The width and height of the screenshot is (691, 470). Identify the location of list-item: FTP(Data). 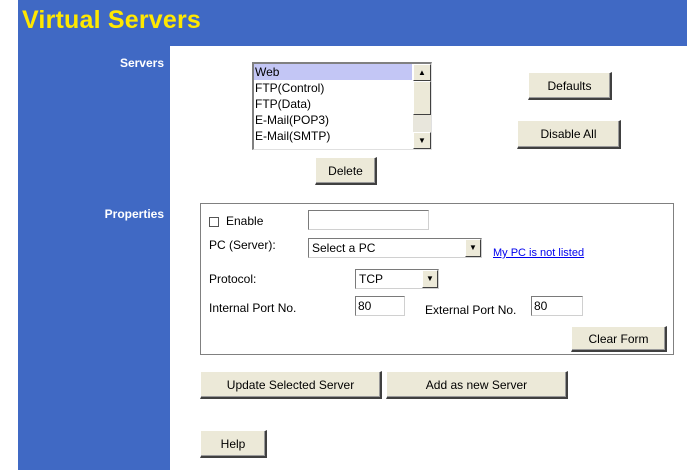
(333, 104).